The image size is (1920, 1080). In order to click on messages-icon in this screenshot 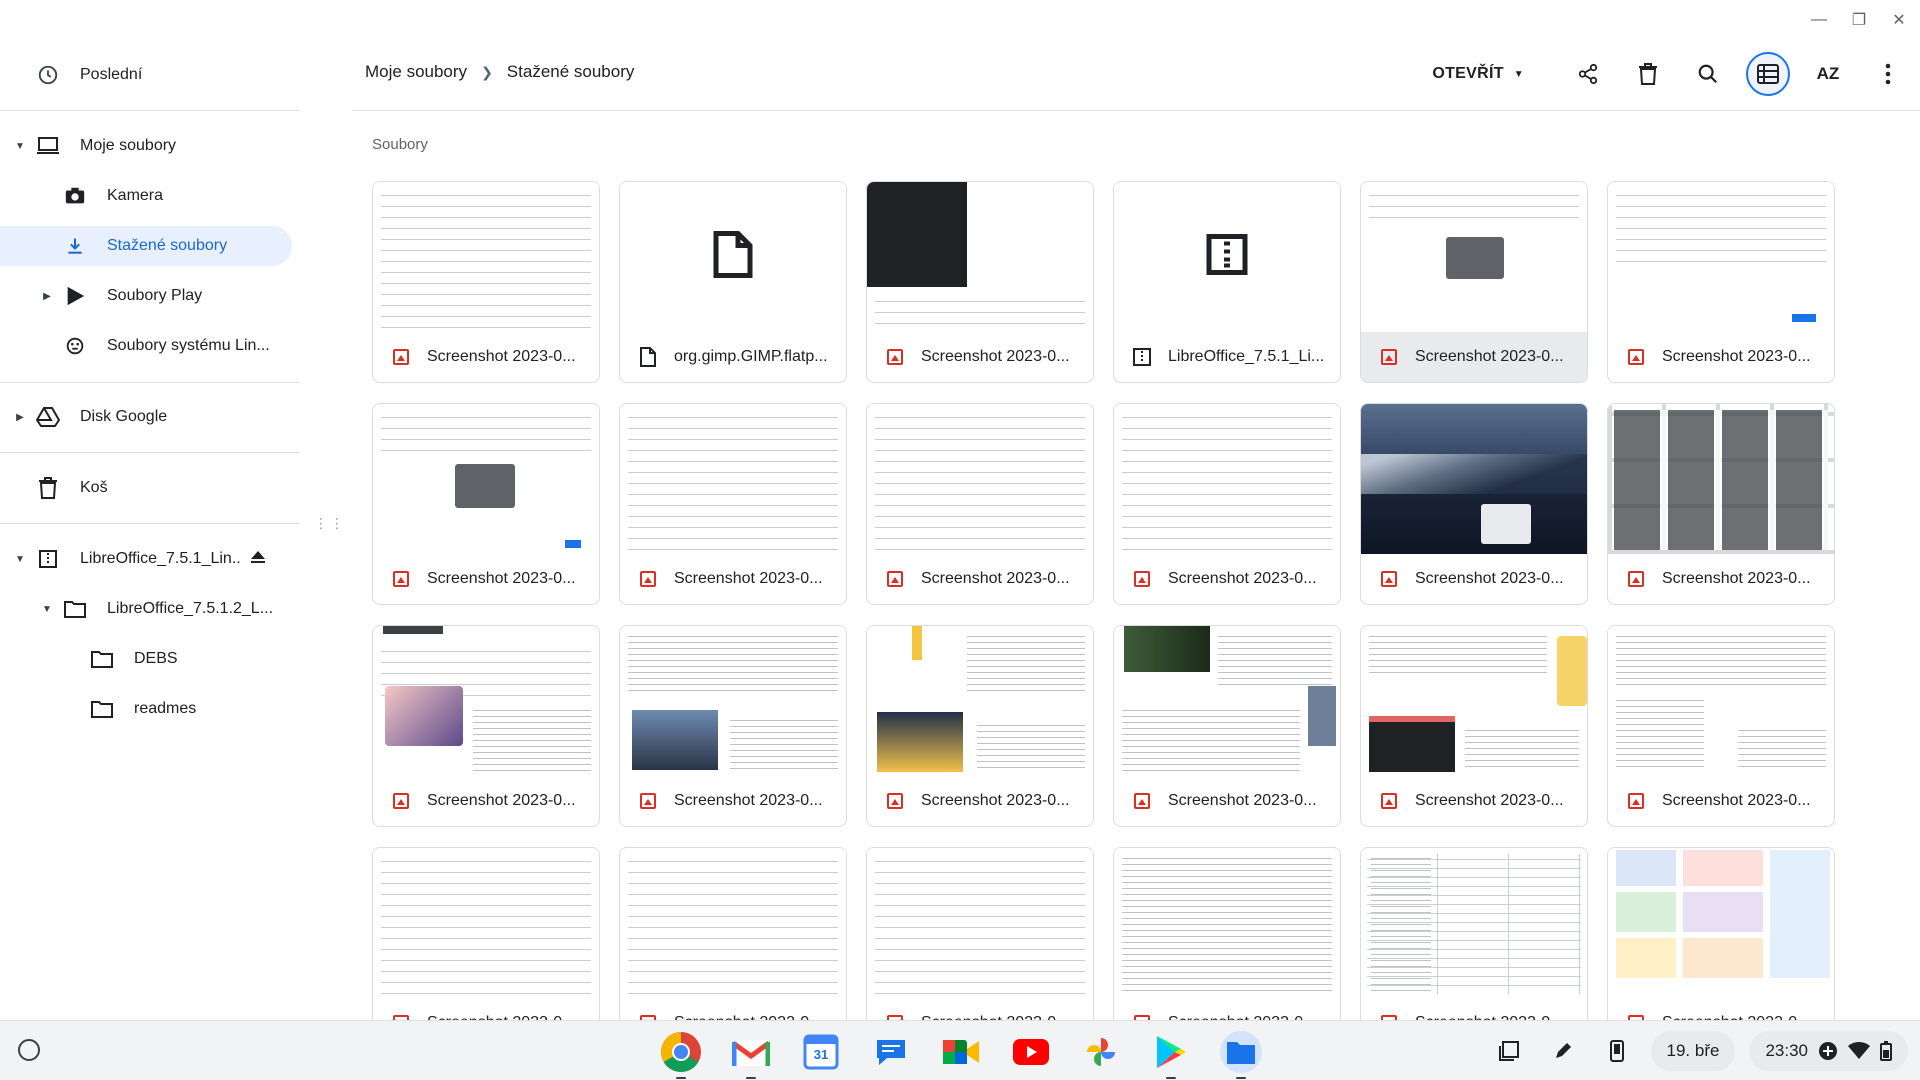, I will do `click(891, 1052)`.